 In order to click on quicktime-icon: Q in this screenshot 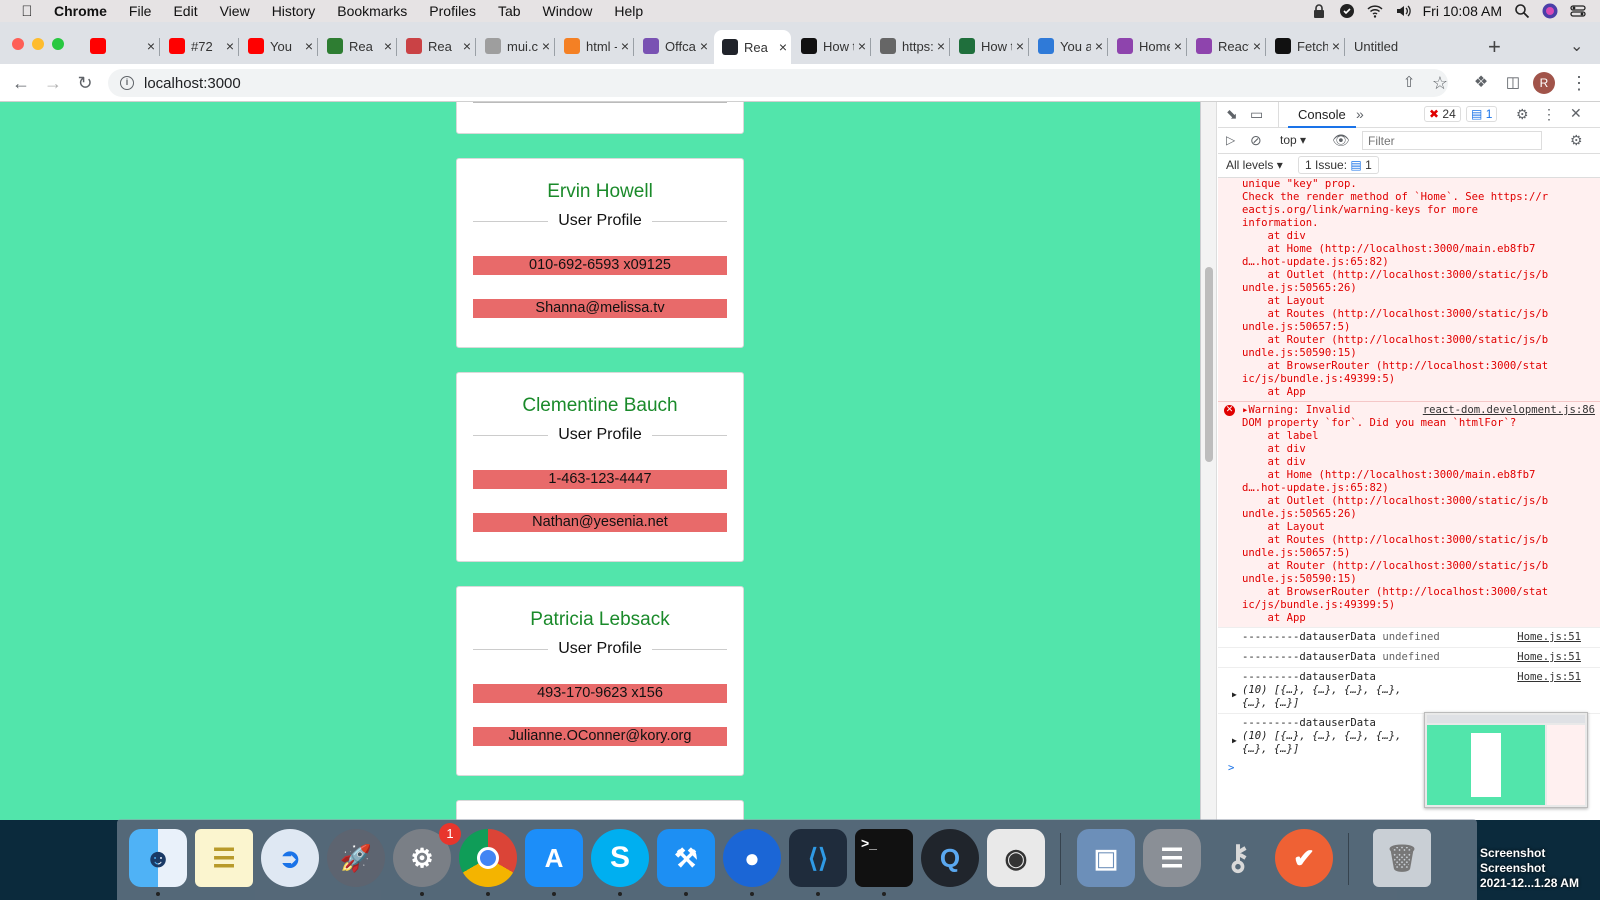, I will do `click(950, 858)`.